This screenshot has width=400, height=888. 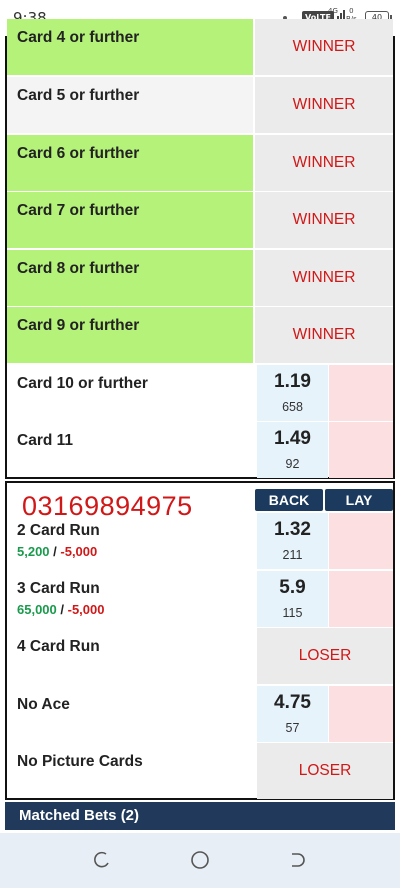 What do you see at coordinates (200, 541) in the screenshot?
I see `runner-row: 2 Card Run 5,200 / -5,000 1.32 211` at bounding box center [200, 541].